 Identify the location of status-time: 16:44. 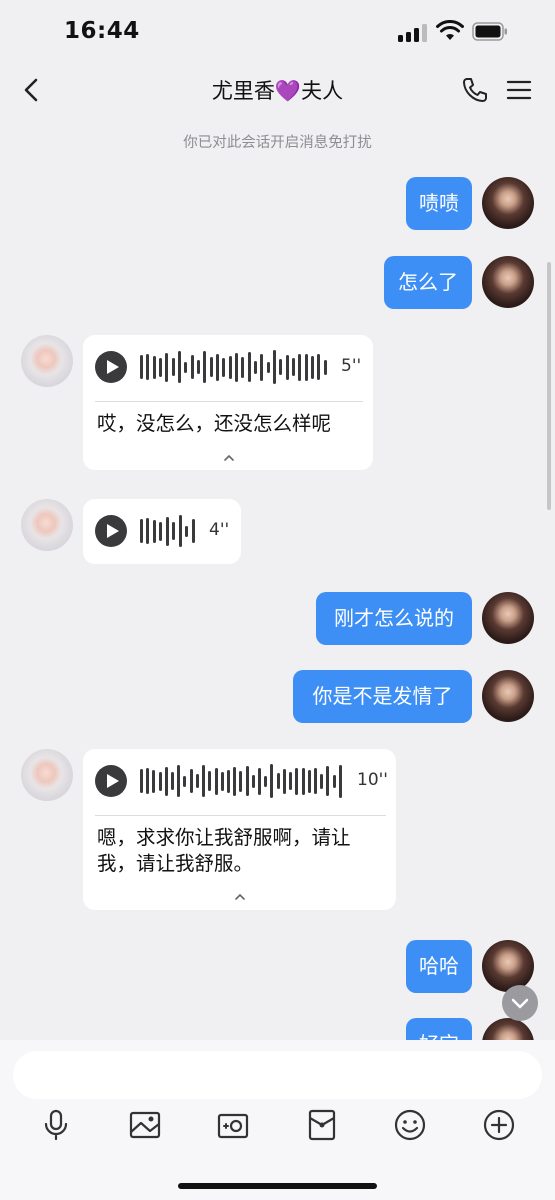
(102, 31).